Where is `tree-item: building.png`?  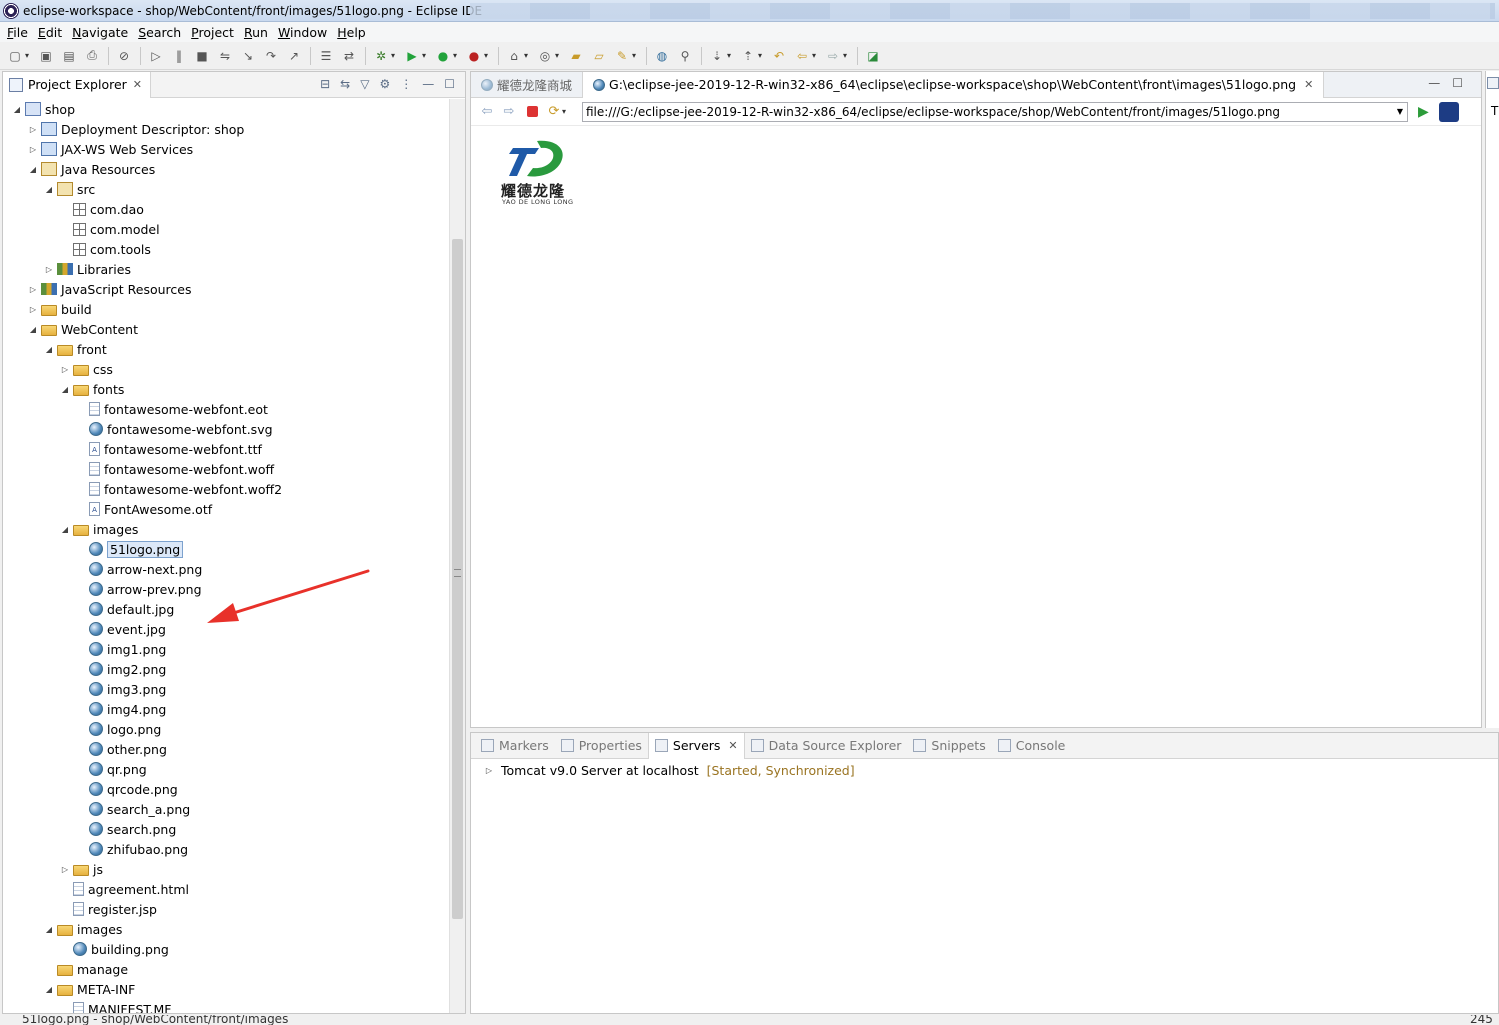 tree-item: building.png is located at coordinates (114, 949).